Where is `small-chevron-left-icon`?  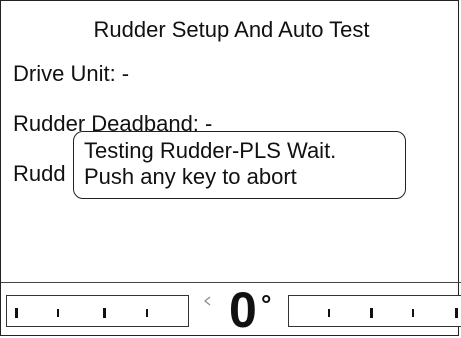 small-chevron-left-icon is located at coordinates (207, 301).